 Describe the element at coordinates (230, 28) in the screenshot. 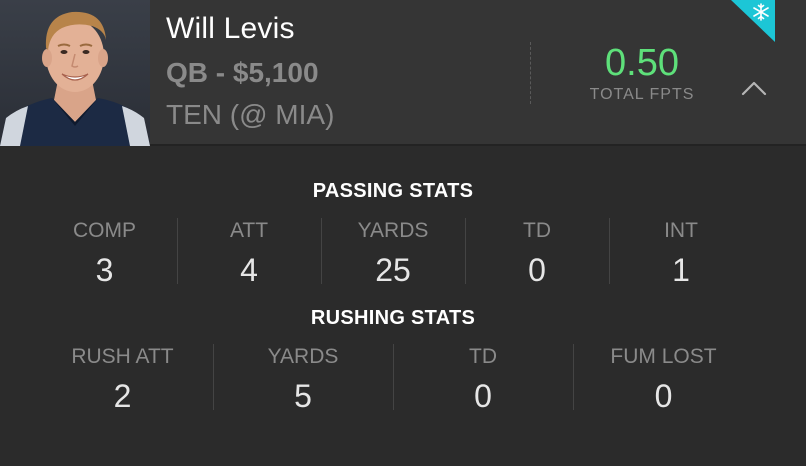

I see `player-name: Will Levis` at that location.